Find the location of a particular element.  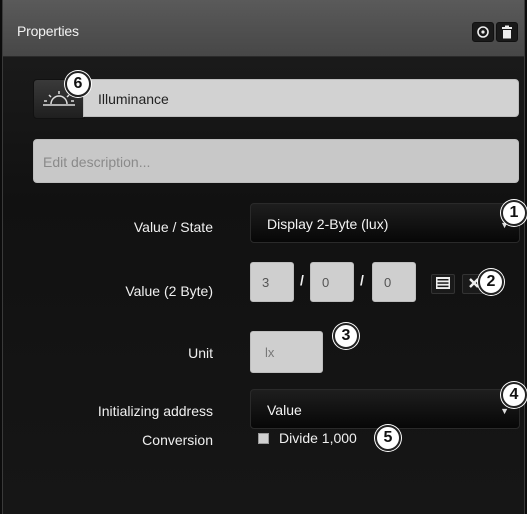

panel-header: Properties is located at coordinates (263, 28).